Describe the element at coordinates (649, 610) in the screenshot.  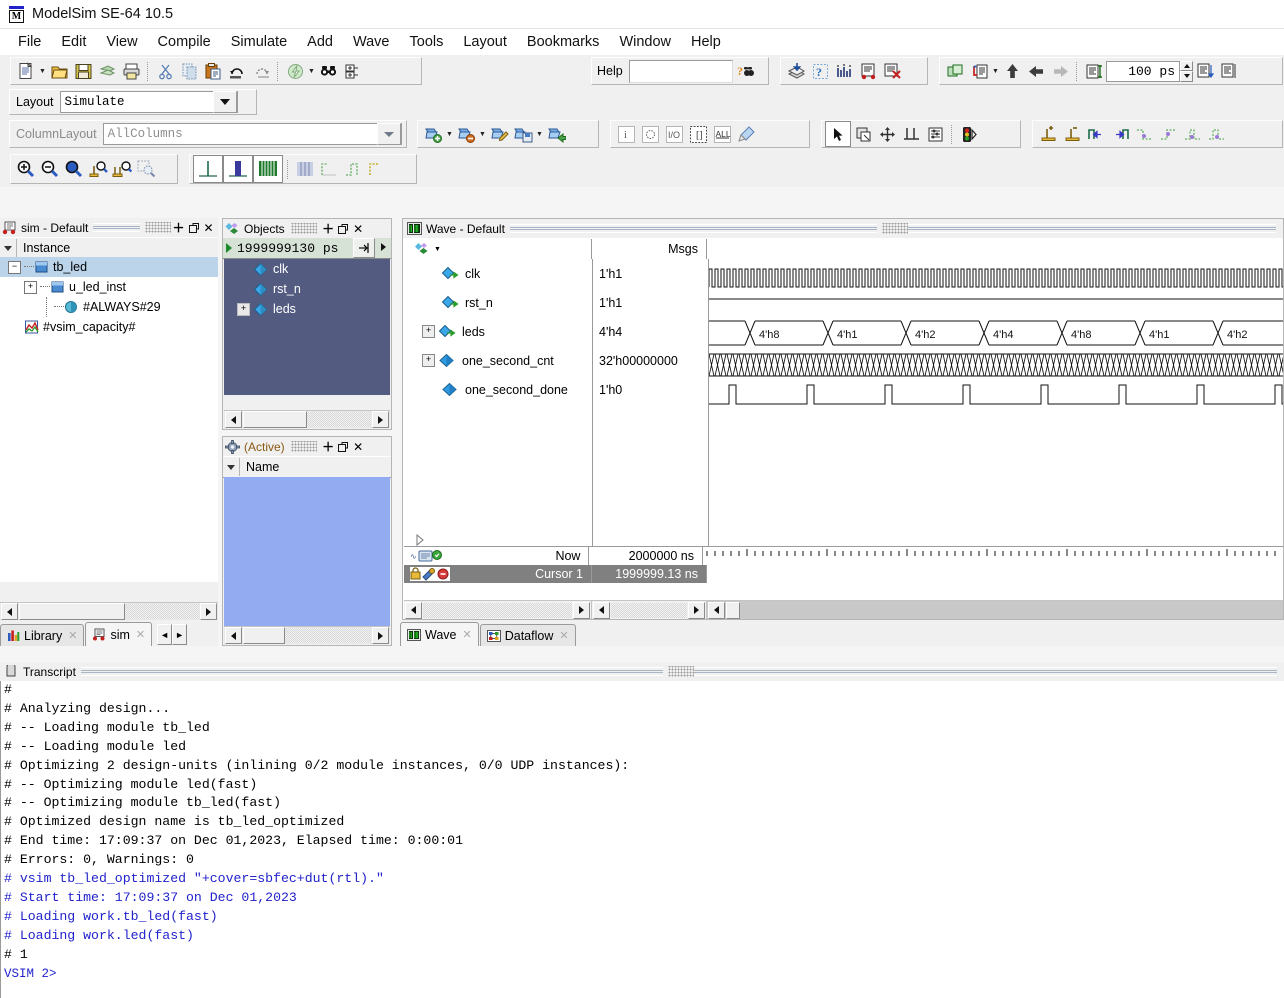
I see `scroll-track` at that location.